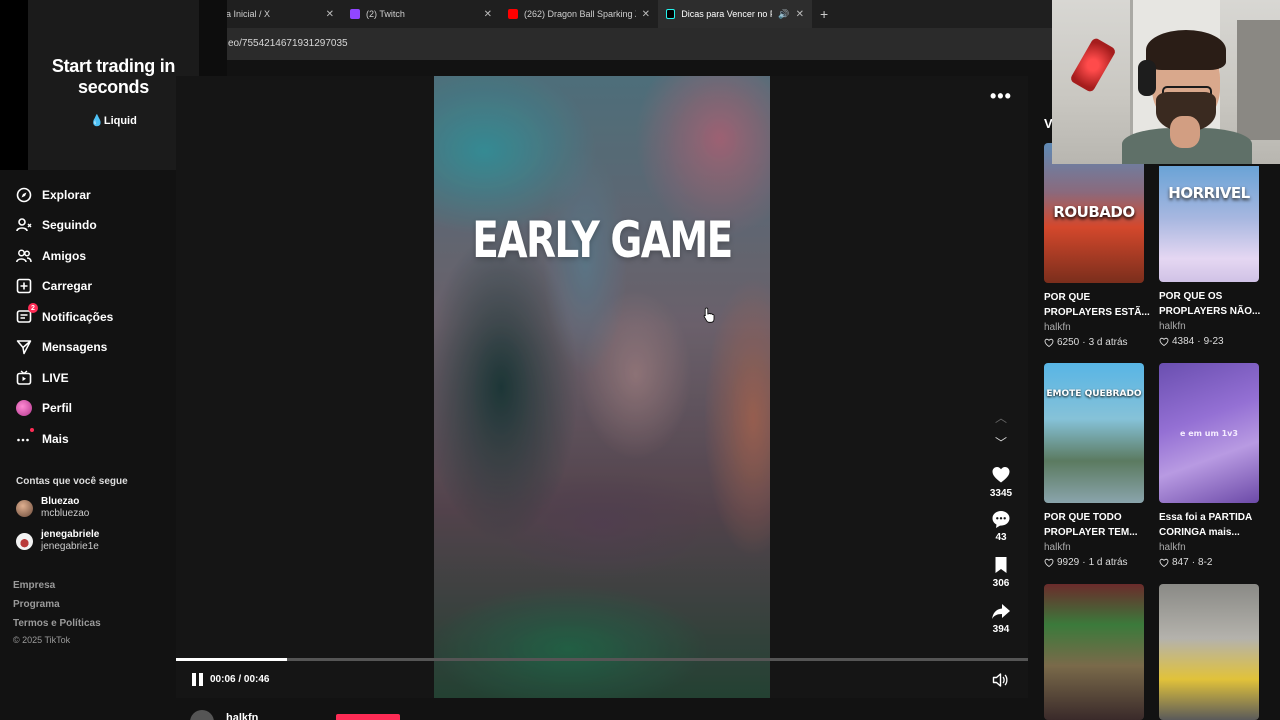 Image resolution: width=1280 pixels, height=720 pixels. Describe the element at coordinates (1094, 562) in the screenshot. I see `card-meta: 9929 · 1 d atrás` at that location.